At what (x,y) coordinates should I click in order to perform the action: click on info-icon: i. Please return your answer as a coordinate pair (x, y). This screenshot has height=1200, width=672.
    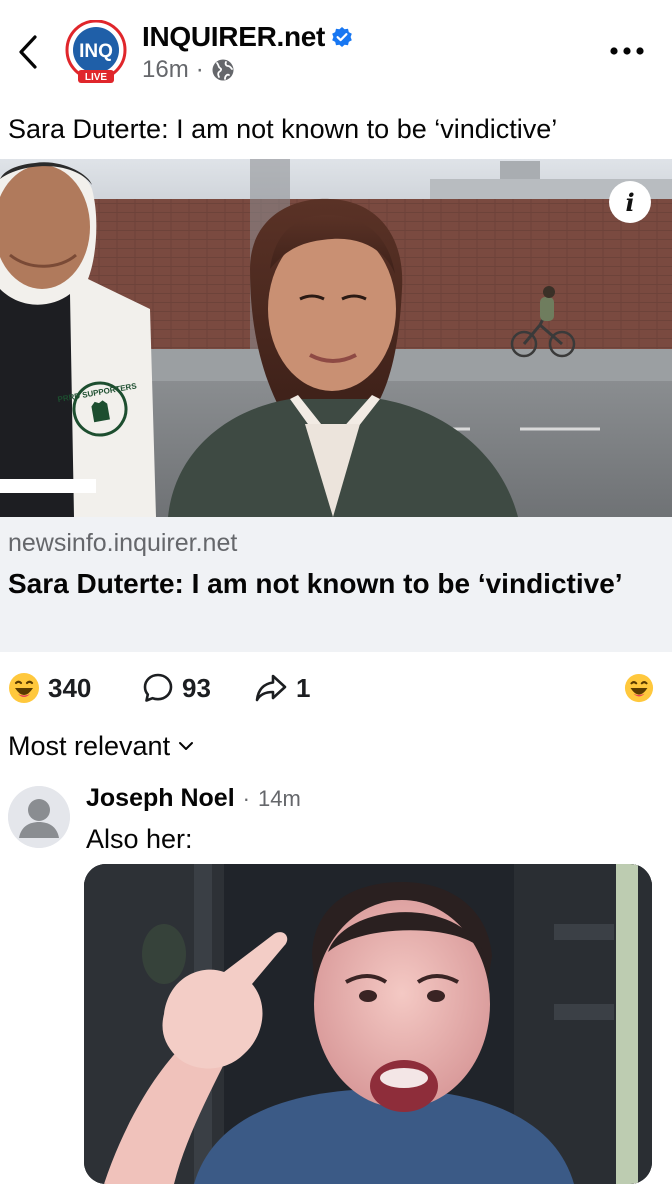
    Looking at the image, I should click on (630, 202).